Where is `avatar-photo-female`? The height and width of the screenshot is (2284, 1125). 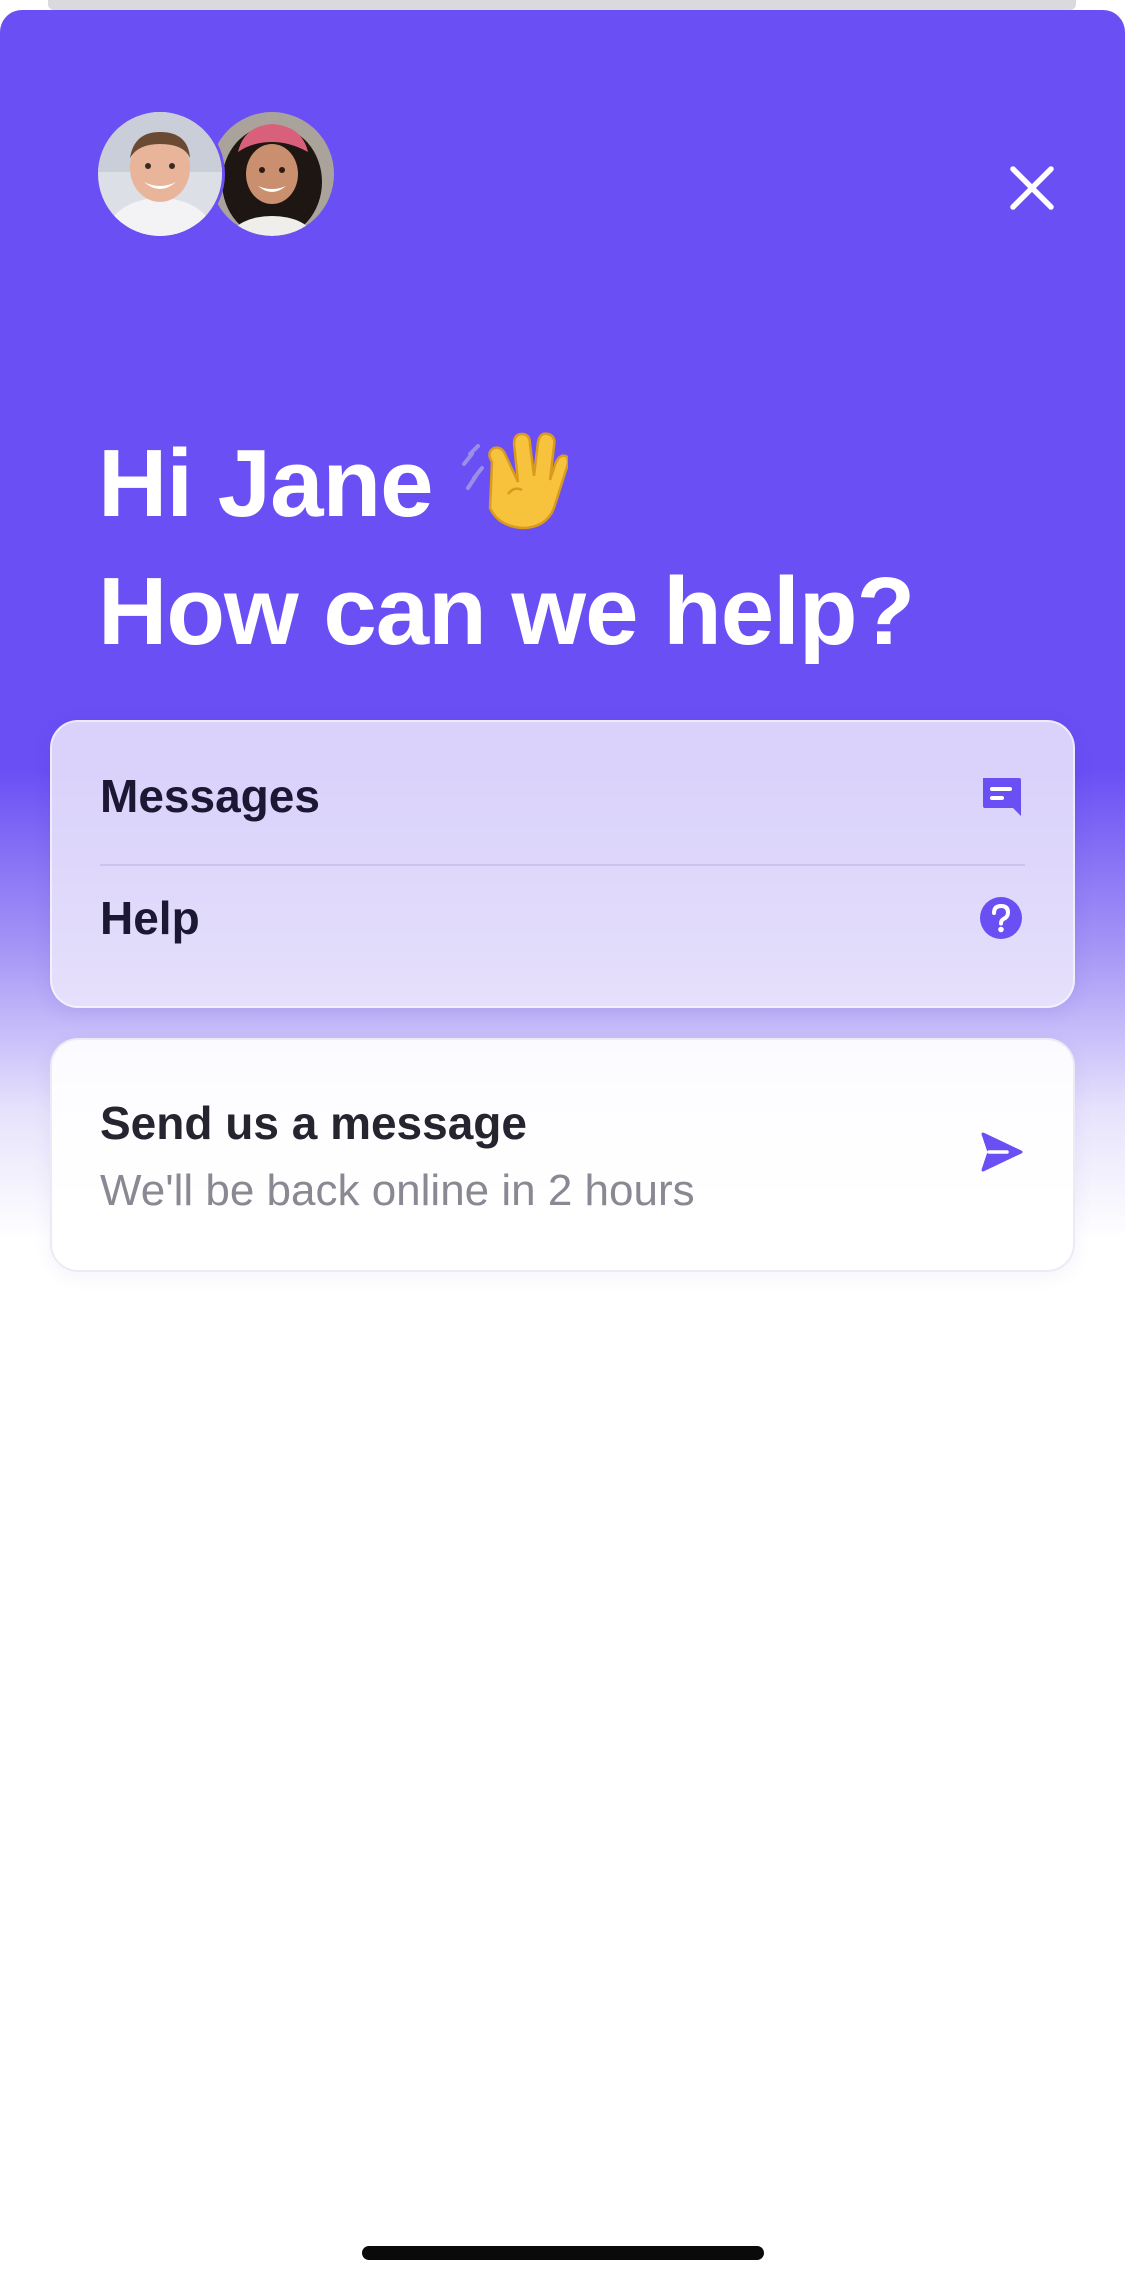 avatar-photo-female is located at coordinates (272, 174).